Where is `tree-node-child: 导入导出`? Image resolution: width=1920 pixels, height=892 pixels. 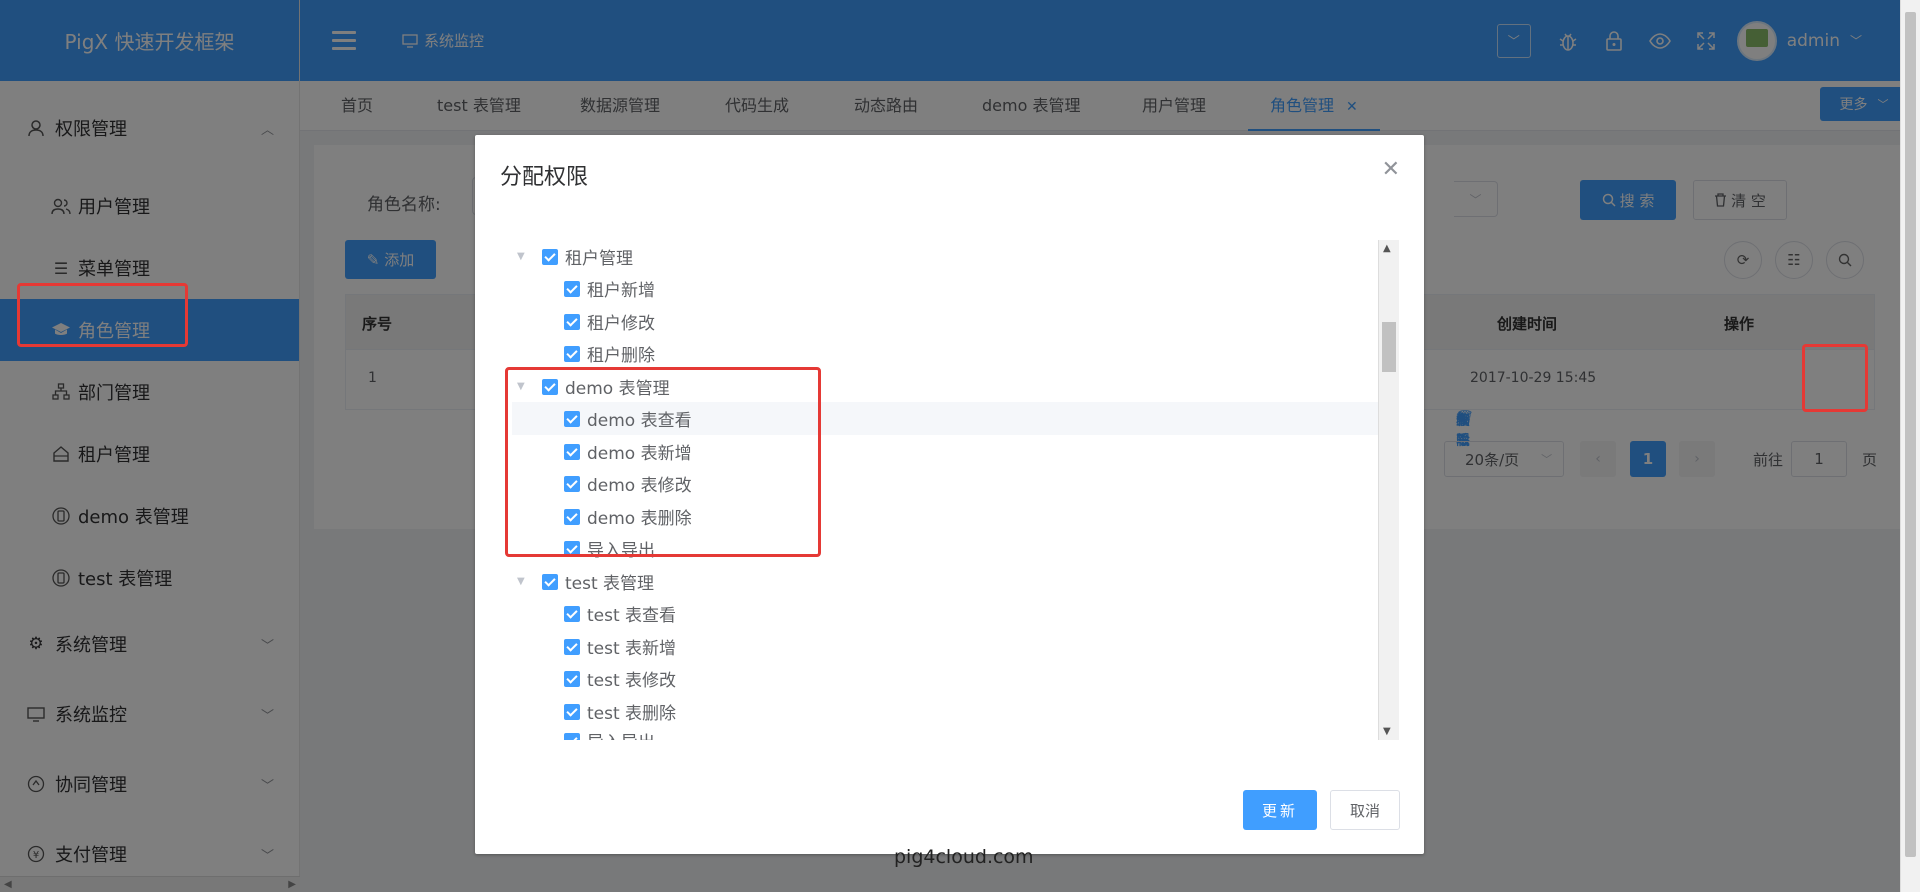 tree-node-child: 导入导出 is located at coordinates (949, 732).